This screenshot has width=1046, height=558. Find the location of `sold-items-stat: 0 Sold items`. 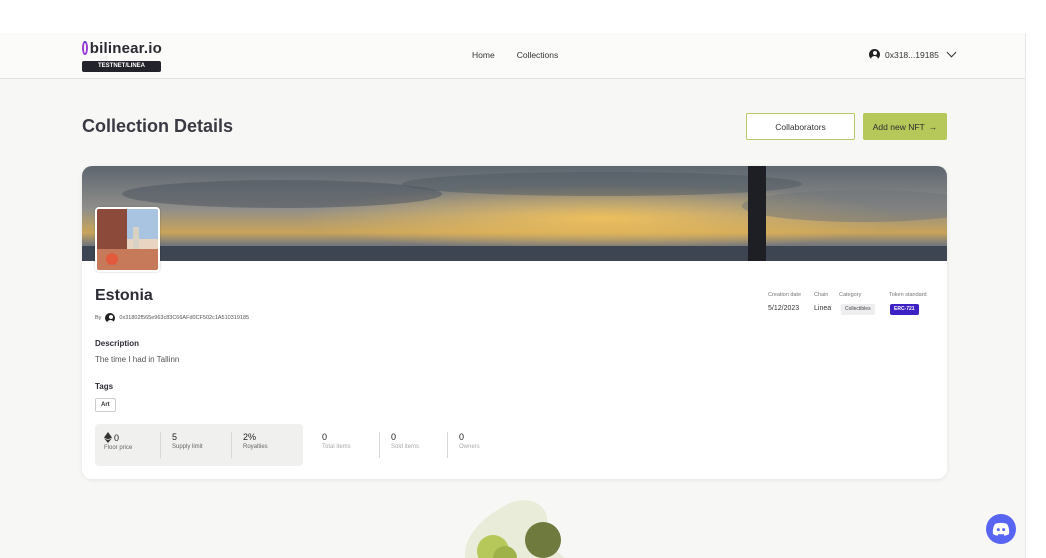

sold-items-stat: 0 Sold items is located at coordinates (405, 441).